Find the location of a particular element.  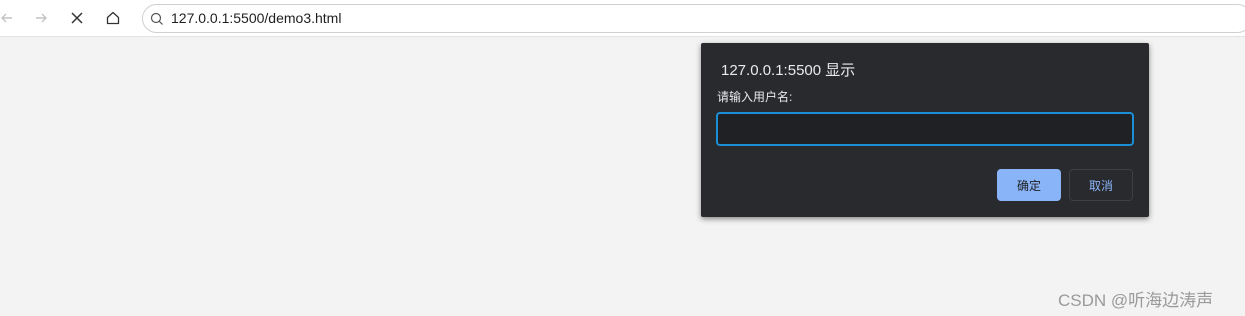

stop-loading-button is located at coordinates (77, 18).